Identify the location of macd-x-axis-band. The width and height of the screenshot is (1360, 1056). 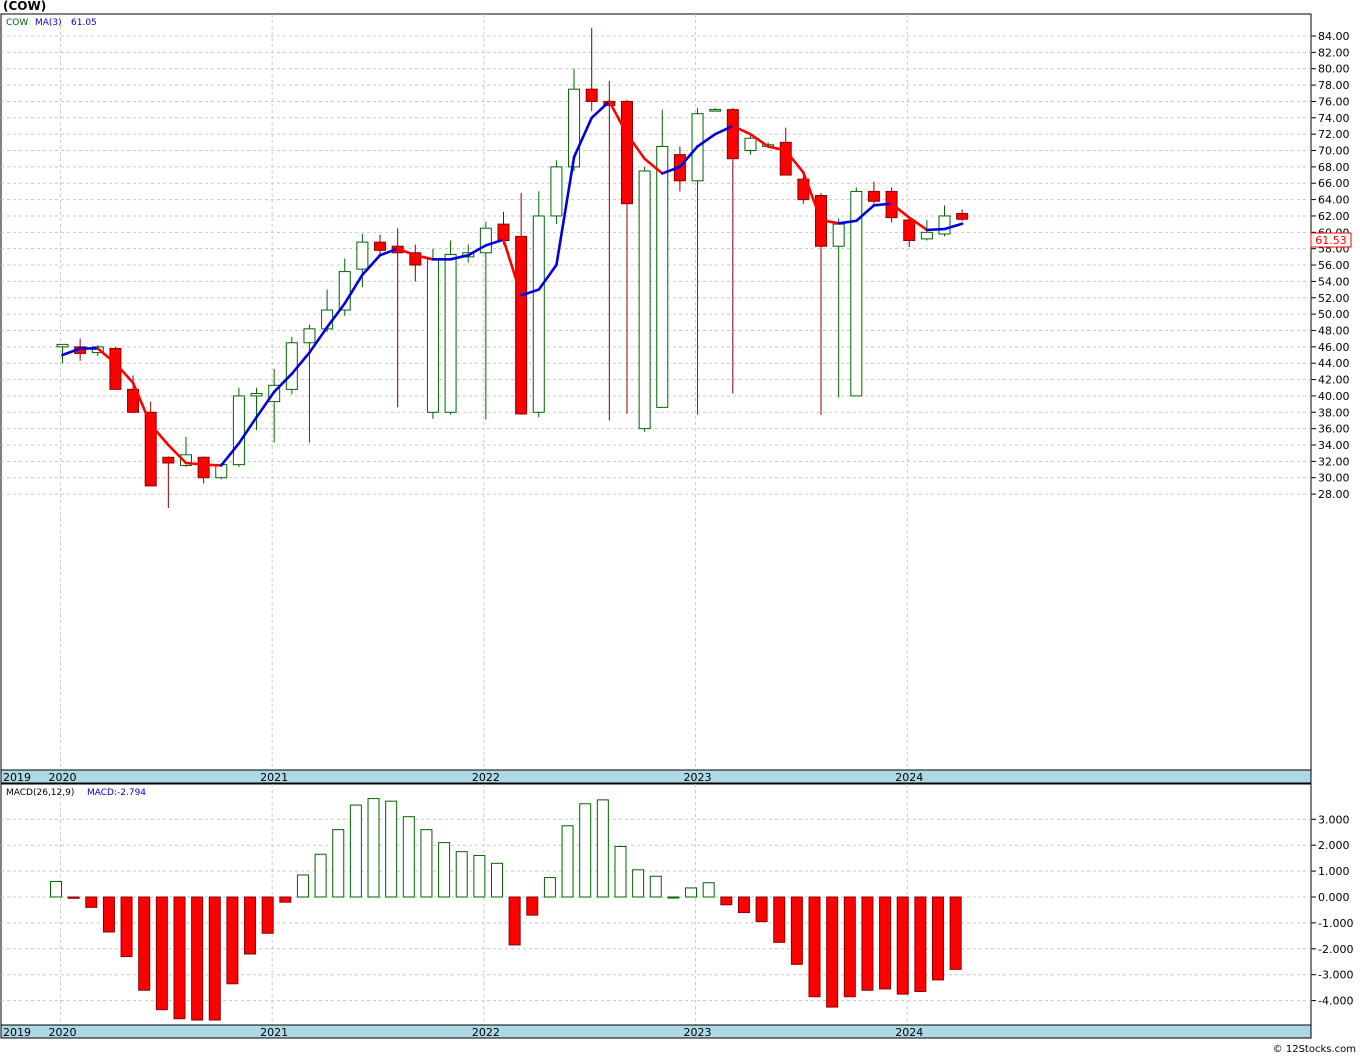
(656, 1031).